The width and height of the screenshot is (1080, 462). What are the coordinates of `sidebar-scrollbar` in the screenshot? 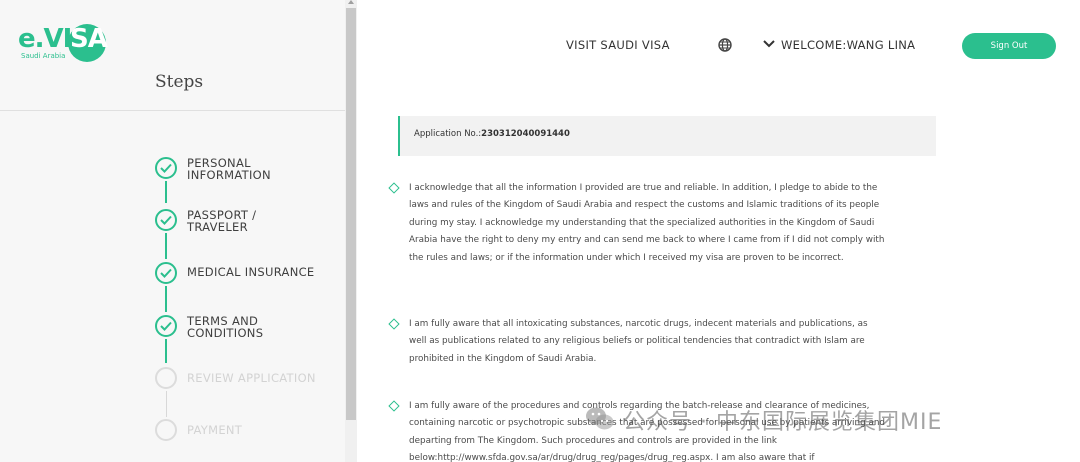 It's located at (351, 231).